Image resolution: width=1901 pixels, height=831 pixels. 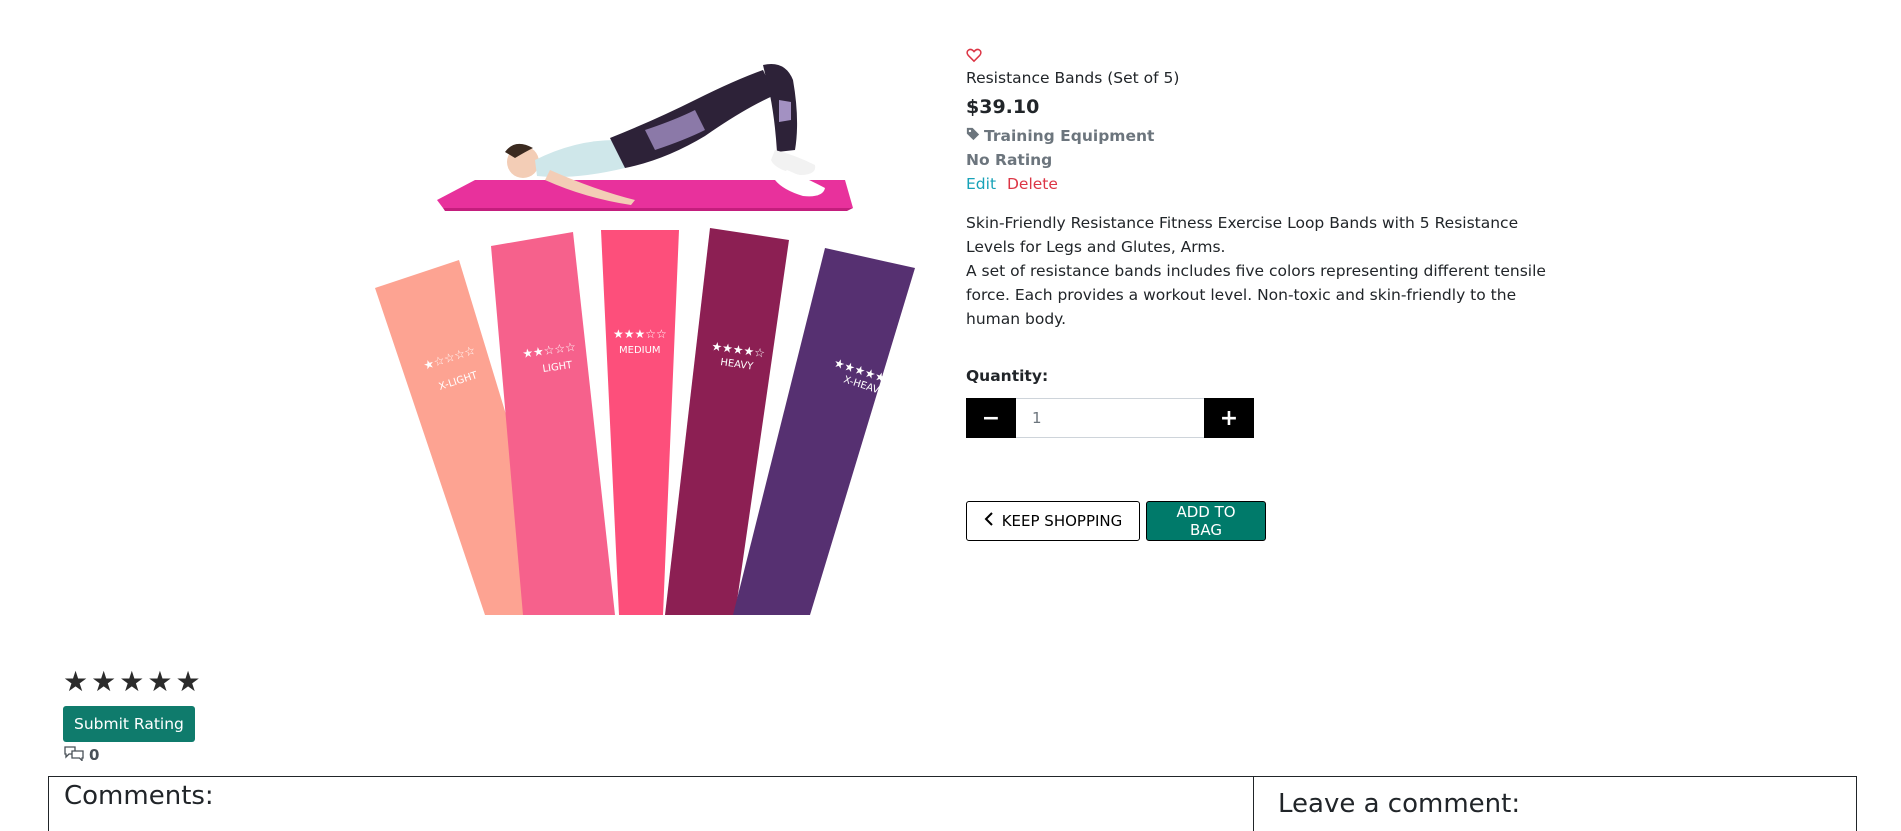 I want to click on star-2-icon: ★, so click(x=103, y=682).